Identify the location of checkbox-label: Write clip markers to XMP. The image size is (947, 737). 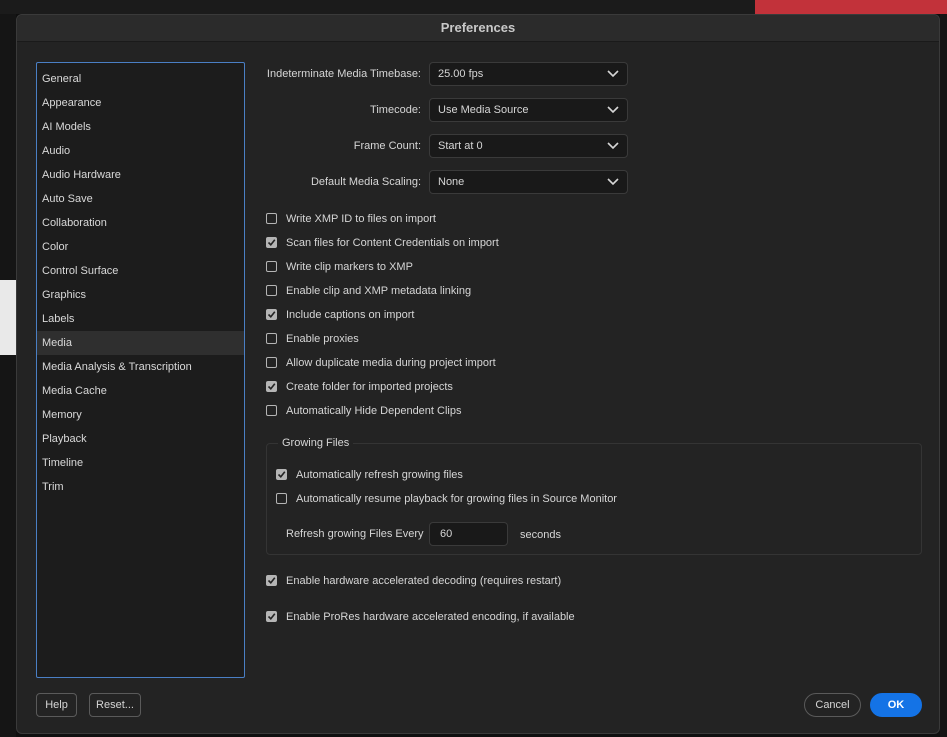
(349, 267).